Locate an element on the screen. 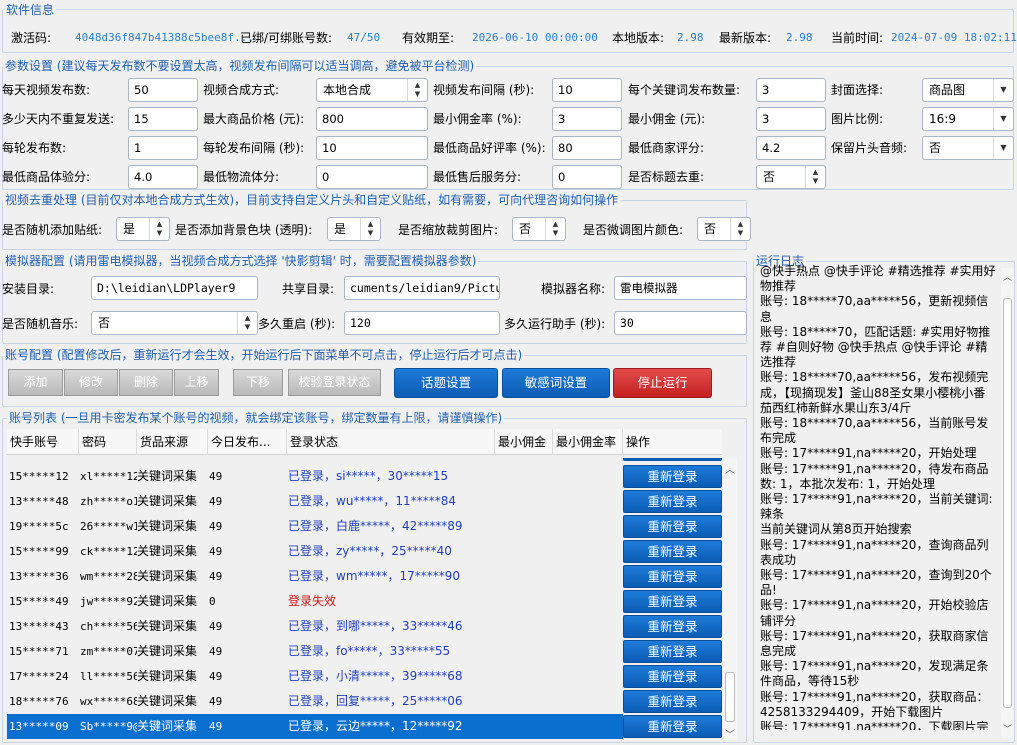 The height and width of the screenshot is (745, 1017). min-aftersale-input: 0 is located at coordinates (587, 177).